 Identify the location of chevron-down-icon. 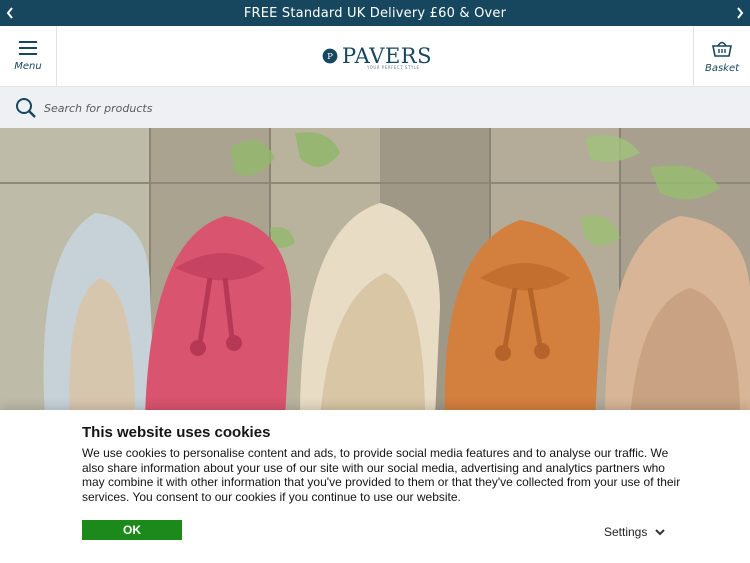
(660, 532).